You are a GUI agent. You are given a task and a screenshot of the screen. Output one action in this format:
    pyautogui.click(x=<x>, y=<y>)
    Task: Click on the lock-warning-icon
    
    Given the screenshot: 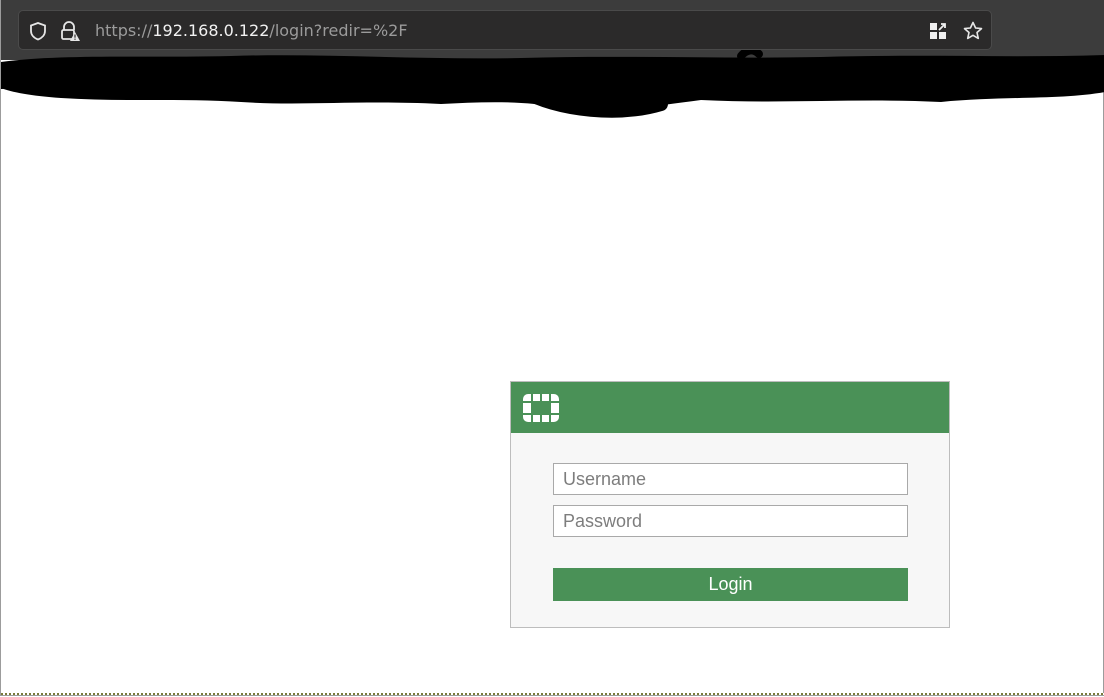 What is the action you would take?
    pyautogui.click(x=70, y=31)
    